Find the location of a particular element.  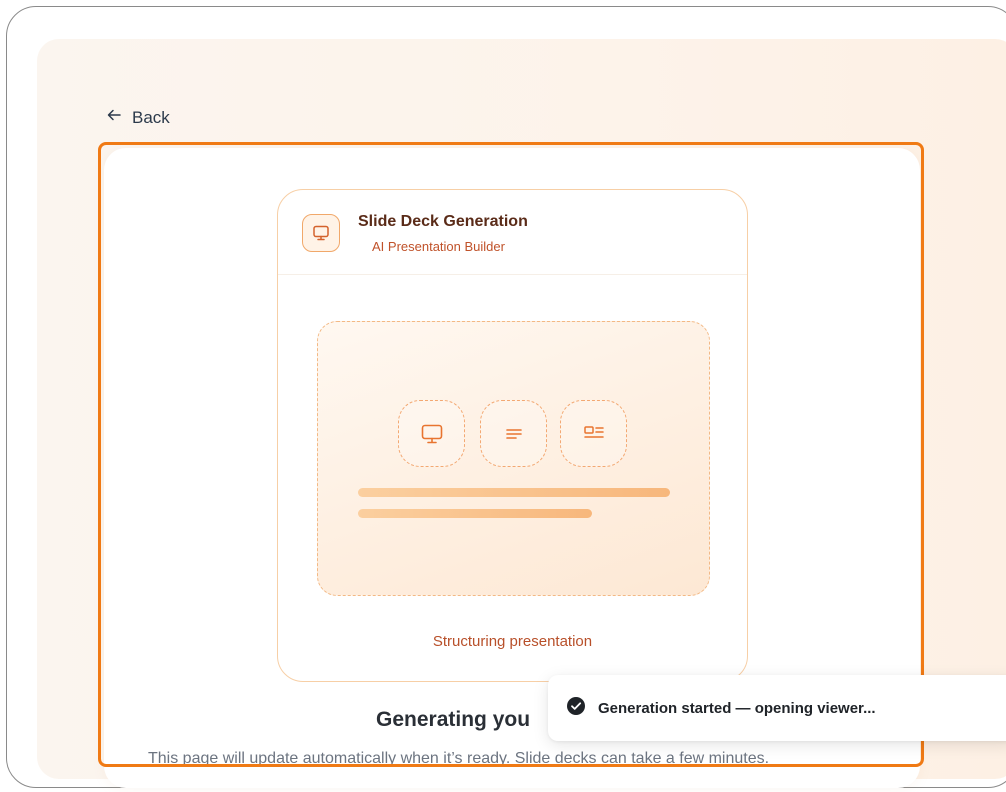

card-subtitle: AI Presentation Builder is located at coordinates (438, 246).